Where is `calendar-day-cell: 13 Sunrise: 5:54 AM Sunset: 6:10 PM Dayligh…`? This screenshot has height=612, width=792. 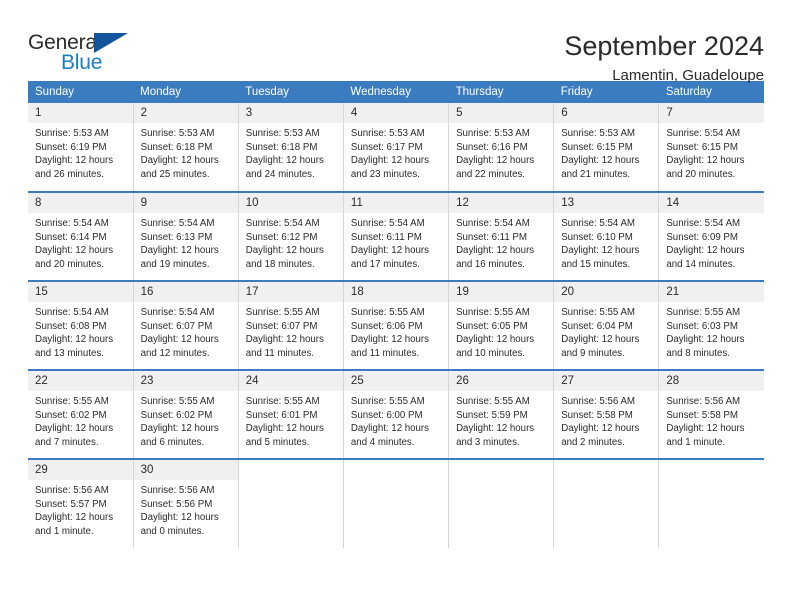 calendar-day-cell: 13 Sunrise: 5:54 AM Sunset: 6:10 PM Dayligh… is located at coordinates (606, 236).